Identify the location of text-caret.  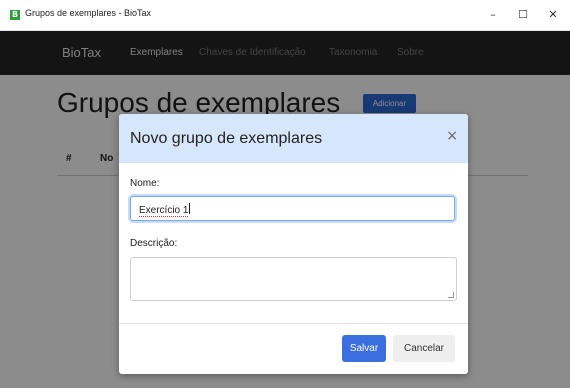
(190, 208).